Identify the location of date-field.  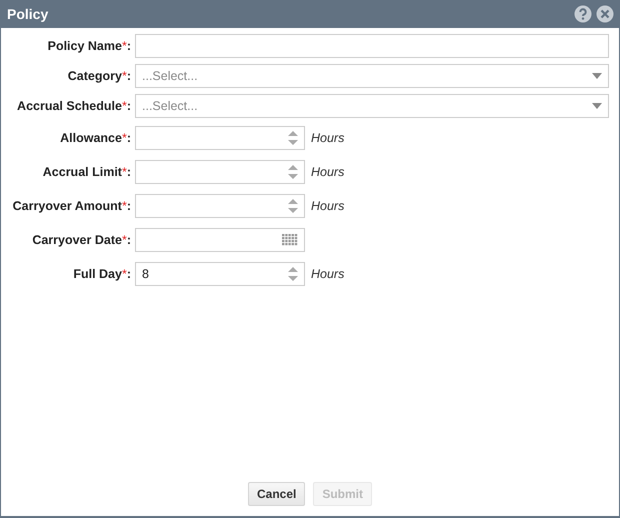
(220, 240).